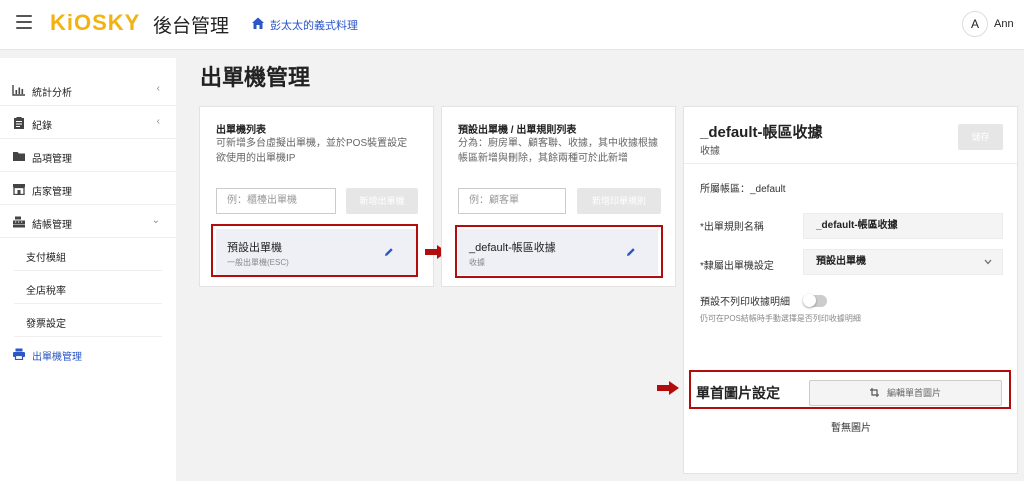 This screenshot has height=481, width=1024. I want to click on rule-name-input: 例：顧客單, so click(512, 201).